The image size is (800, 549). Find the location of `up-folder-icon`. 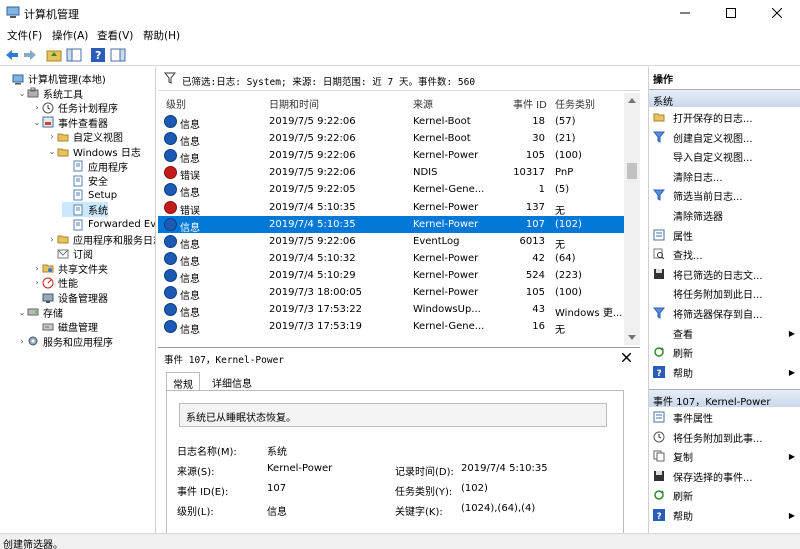

up-folder-icon is located at coordinates (54, 55).